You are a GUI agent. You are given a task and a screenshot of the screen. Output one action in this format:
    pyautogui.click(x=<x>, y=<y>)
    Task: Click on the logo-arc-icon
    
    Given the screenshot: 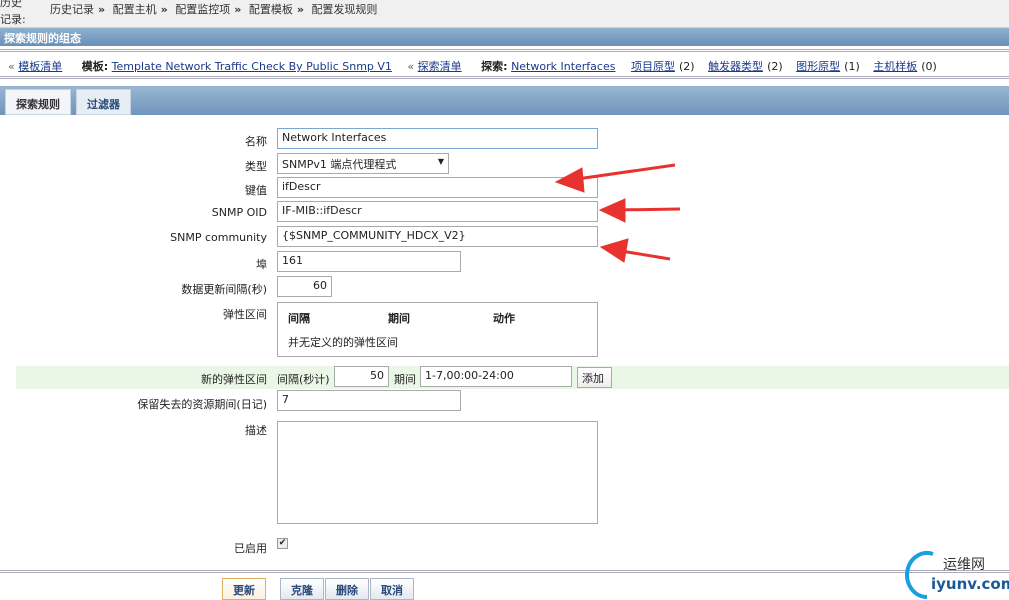 What is the action you would take?
    pyautogui.click(x=919, y=575)
    